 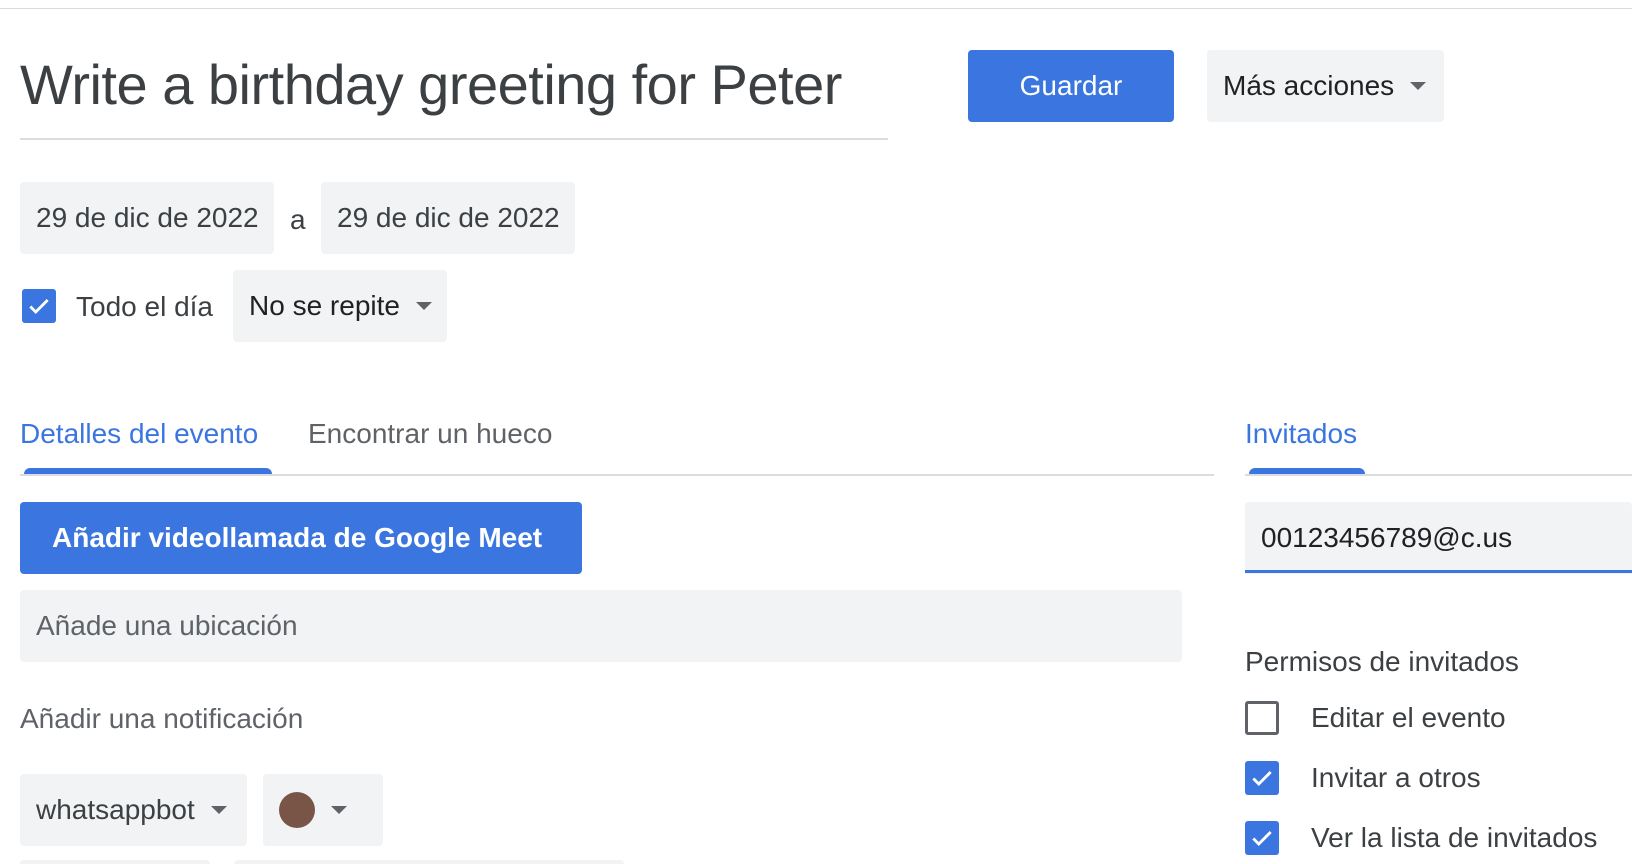 What do you see at coordinates (324, 305) in the screenshot?
I see `repeat-value: No se repite` at bounding box center [324, 305].